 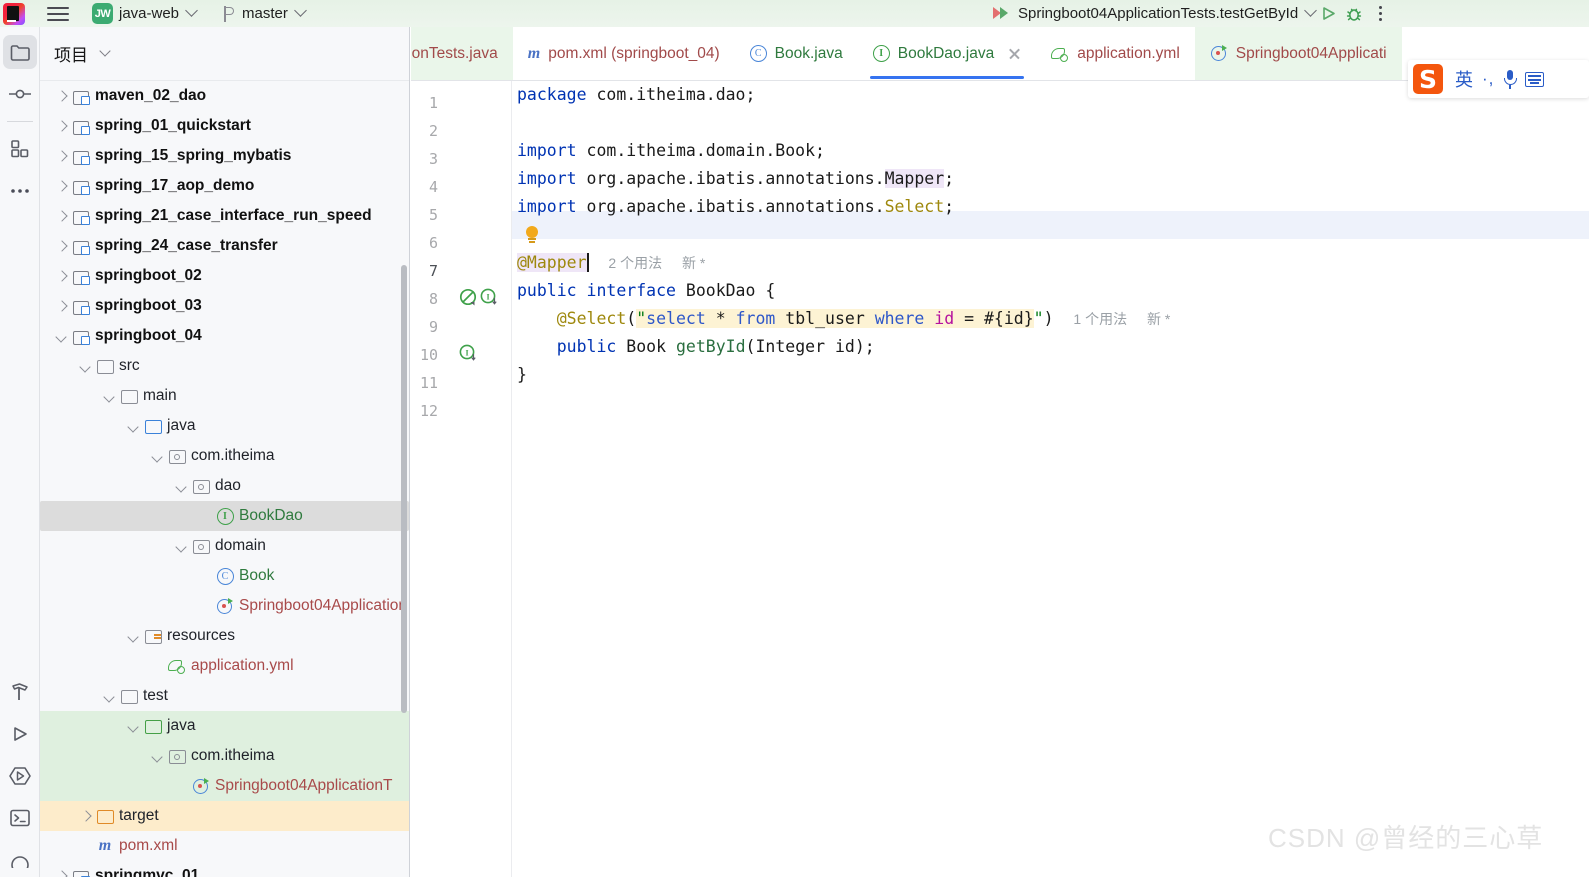 What do you see at coordinates (58, 13) in the screenshot?
I see `hamburger-menu-icon` at bounding box center [58, 13].